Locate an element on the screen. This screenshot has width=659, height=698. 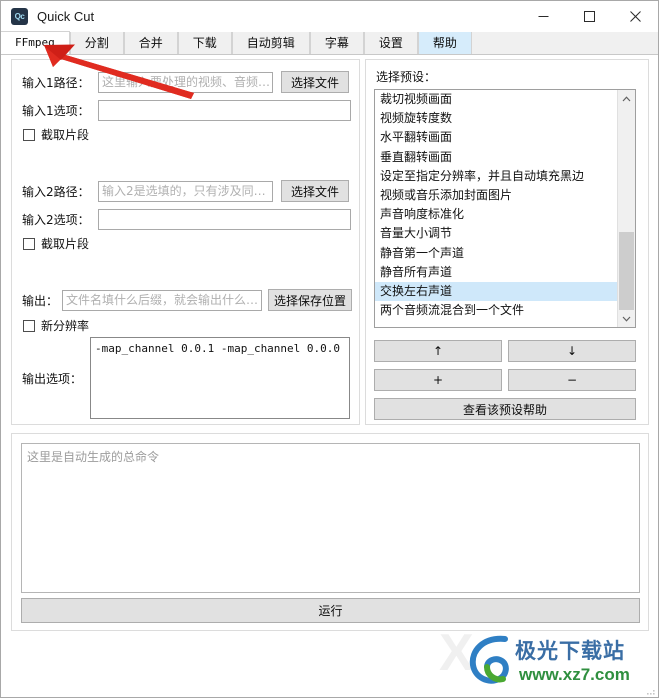
window-controls is located at coordinates (589, 16).